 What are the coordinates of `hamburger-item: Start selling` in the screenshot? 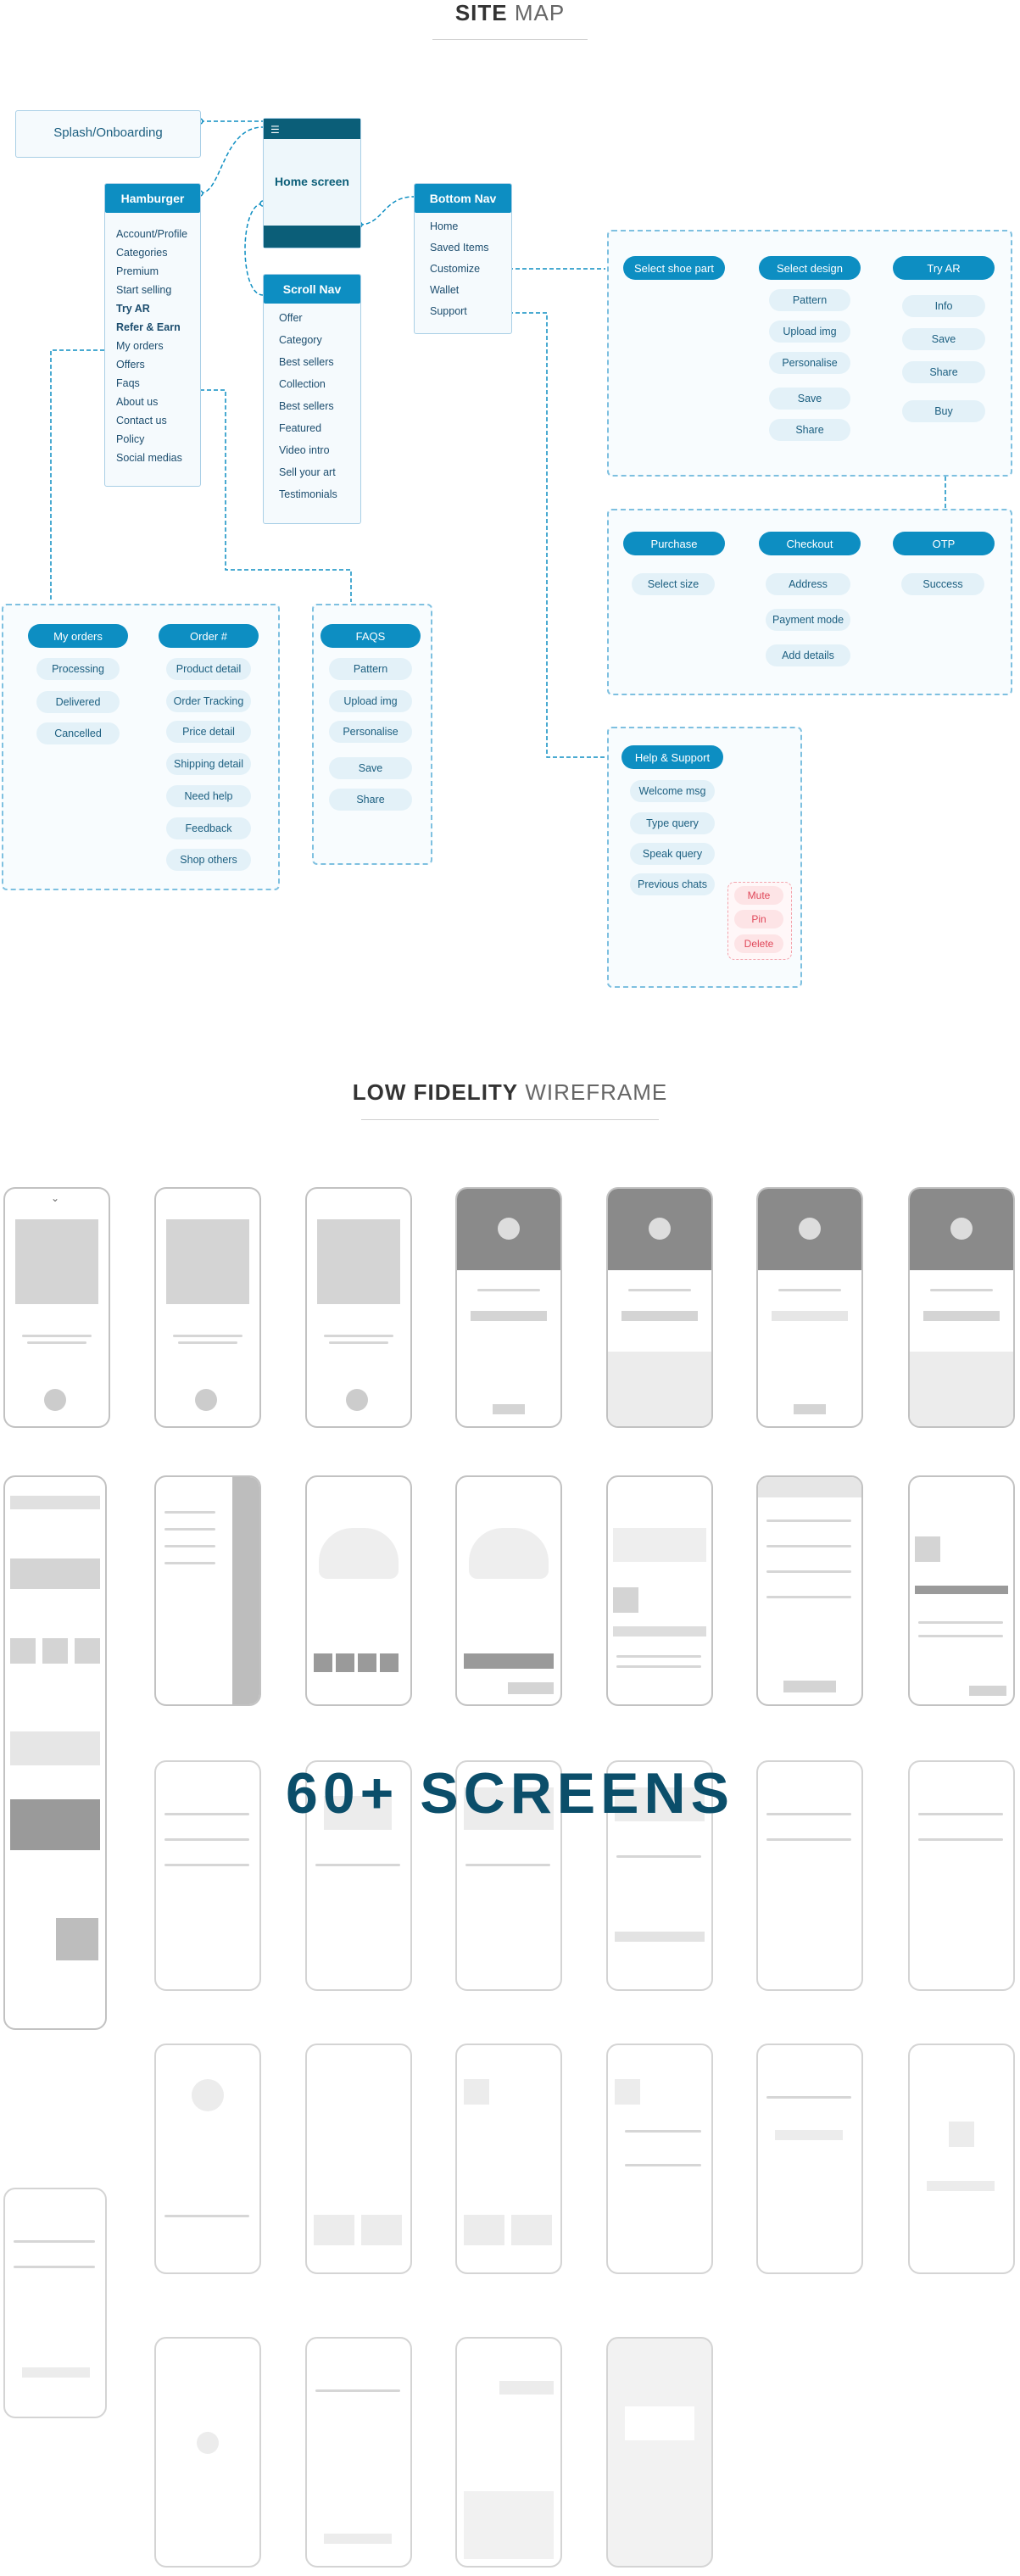 It's located at (143, 290).